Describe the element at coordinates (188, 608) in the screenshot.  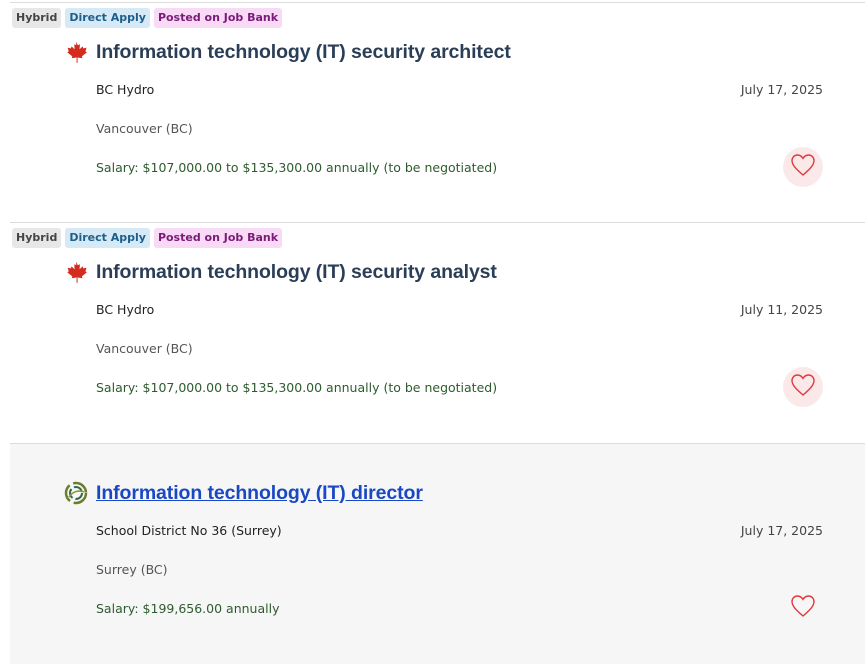
I see `job-salary: Salary: $199,656.00 annually` at that location.